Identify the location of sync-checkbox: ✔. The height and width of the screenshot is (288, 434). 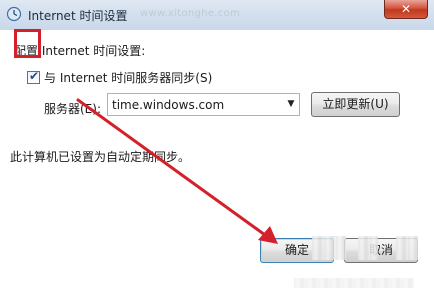
(33, 76).